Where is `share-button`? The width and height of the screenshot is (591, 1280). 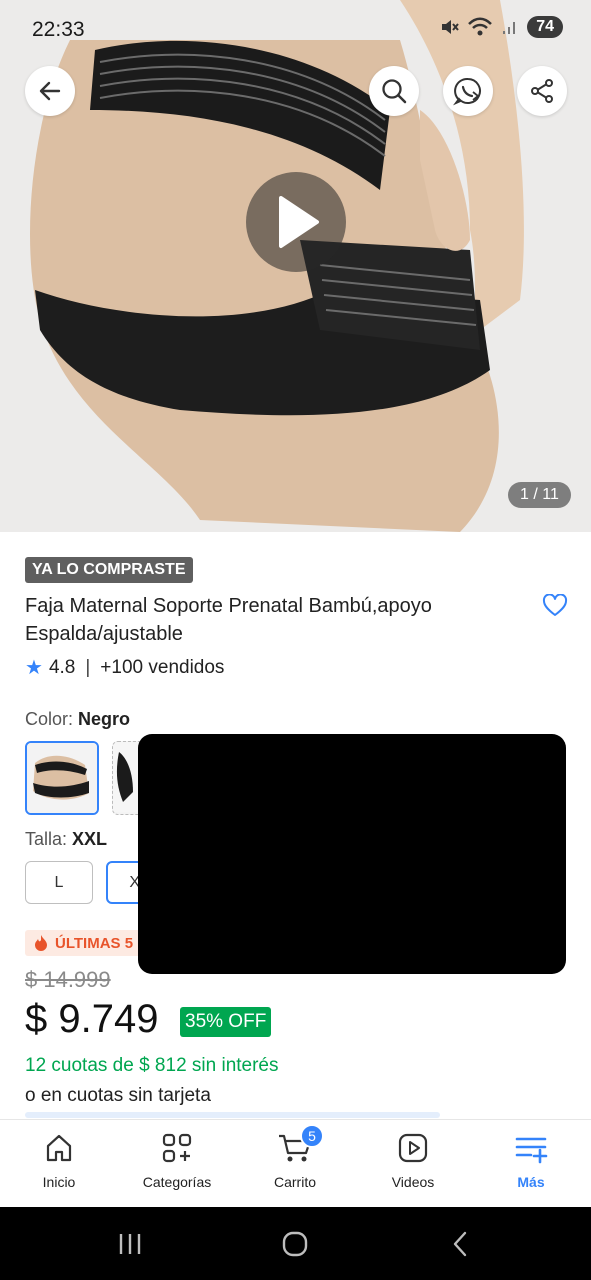 share-button is located at coordinates (542, 91).